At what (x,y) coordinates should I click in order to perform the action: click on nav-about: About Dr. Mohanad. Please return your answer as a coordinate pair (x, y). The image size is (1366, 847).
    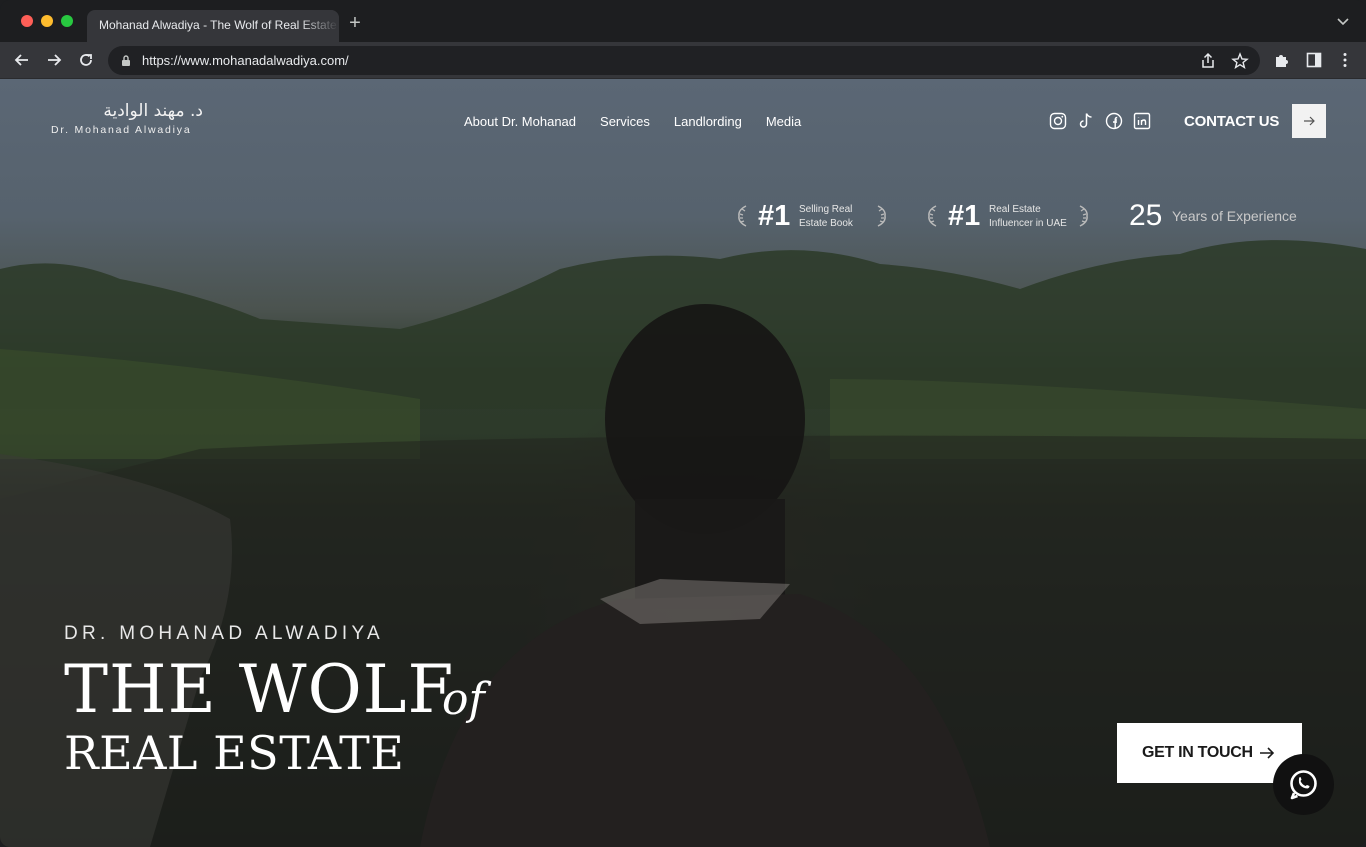
    Looking at the image, I should click on (520, 121).